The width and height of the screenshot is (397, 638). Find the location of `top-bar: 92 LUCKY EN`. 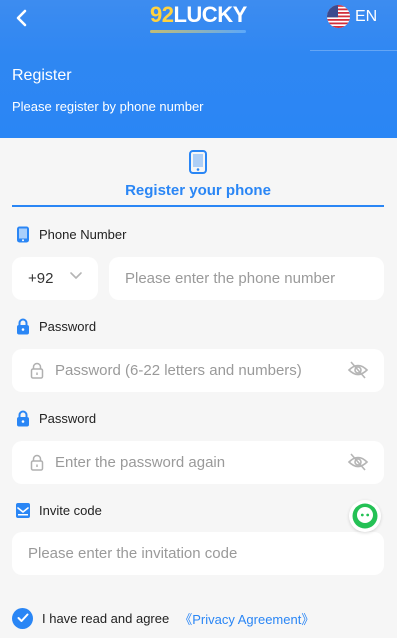

top-bar: 92 LUCKY EN is located at coordinates (198, 26).